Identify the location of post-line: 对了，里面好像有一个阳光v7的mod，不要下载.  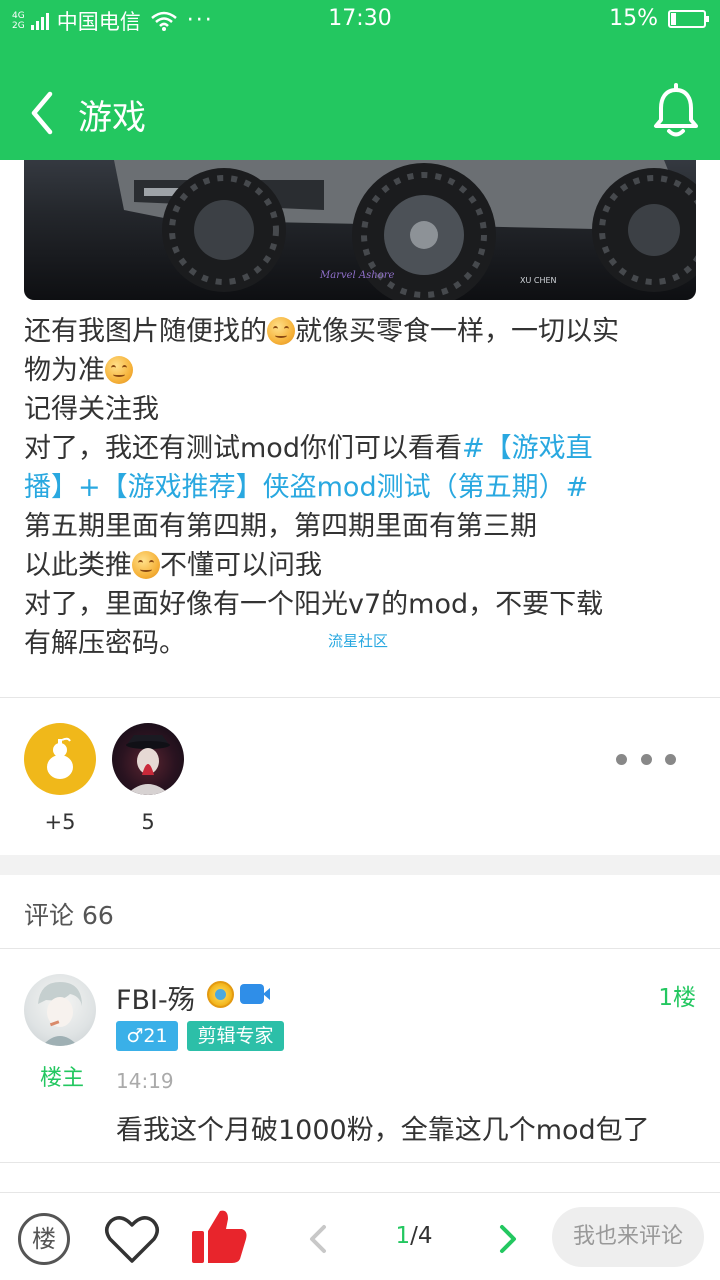
(362, 604).